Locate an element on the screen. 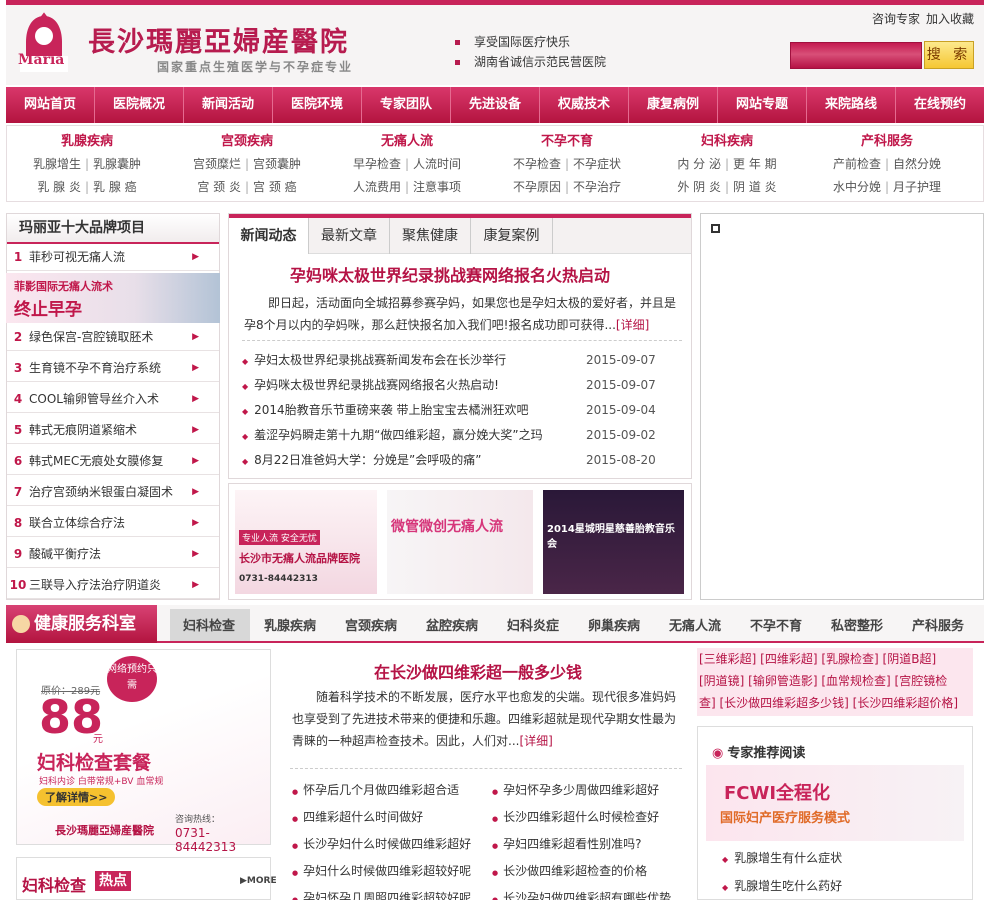 The width and height of the screenshot is (990, 900). add-favorite-link: 加入收藏 is located at coordinates (950, 19).